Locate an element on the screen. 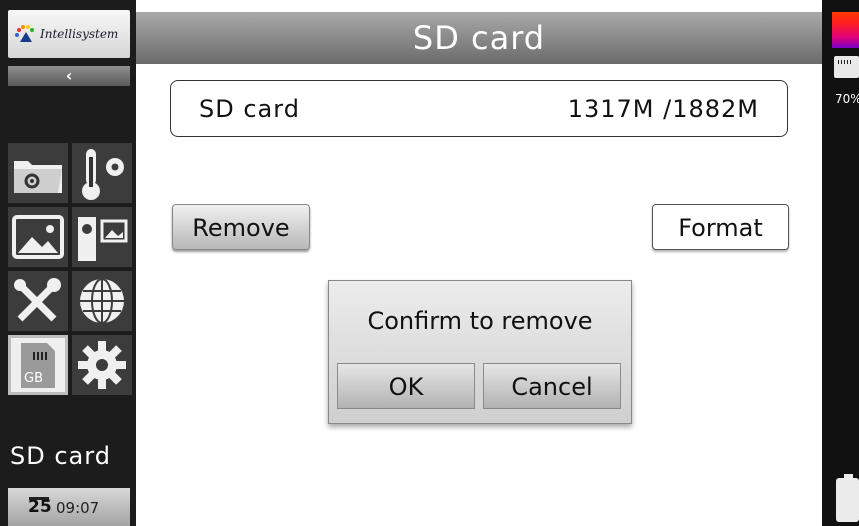  brand-logo: Intellisystem is located at coordinates (69, 34).